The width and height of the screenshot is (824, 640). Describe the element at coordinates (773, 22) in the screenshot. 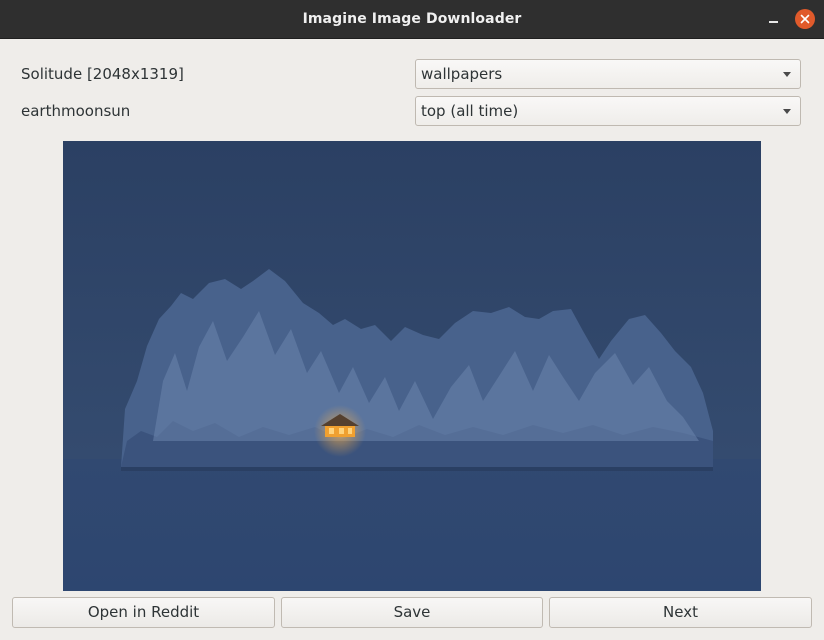

I see `minimize-icon` at that location.